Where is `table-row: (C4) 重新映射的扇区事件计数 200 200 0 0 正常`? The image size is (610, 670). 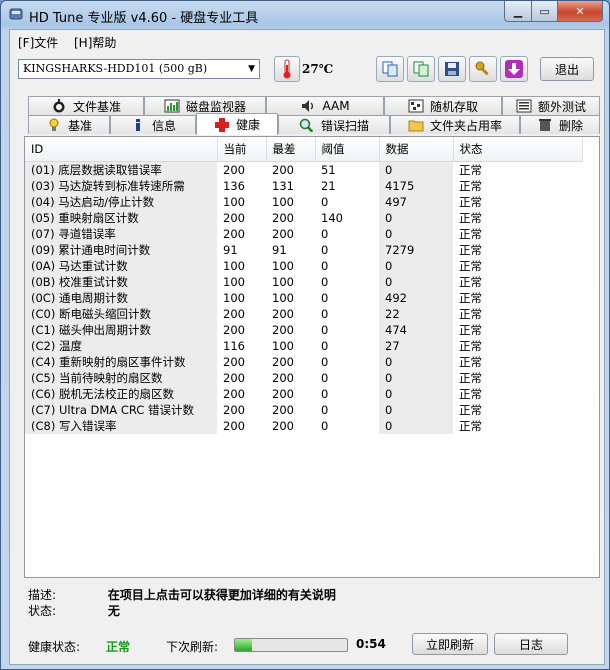 table-row: (C4) 重新映射的扇区事件计数 200 200 0 0 正常 is located at coordinates (304, 362).